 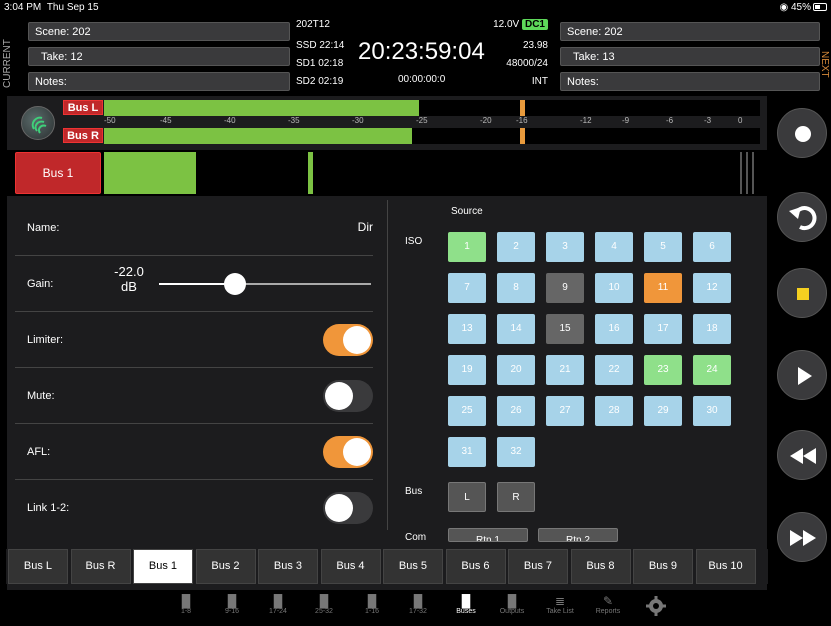 I want to click on iso-cell-23: 23, so click(x=663, y=370).